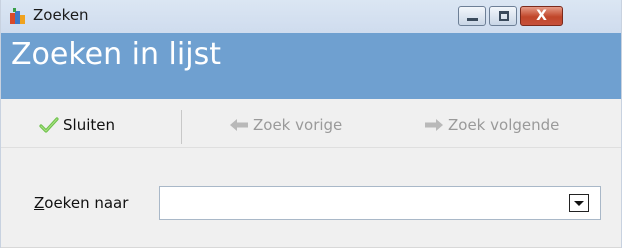  I want to click on toolbar-divider, so click(311, 147).